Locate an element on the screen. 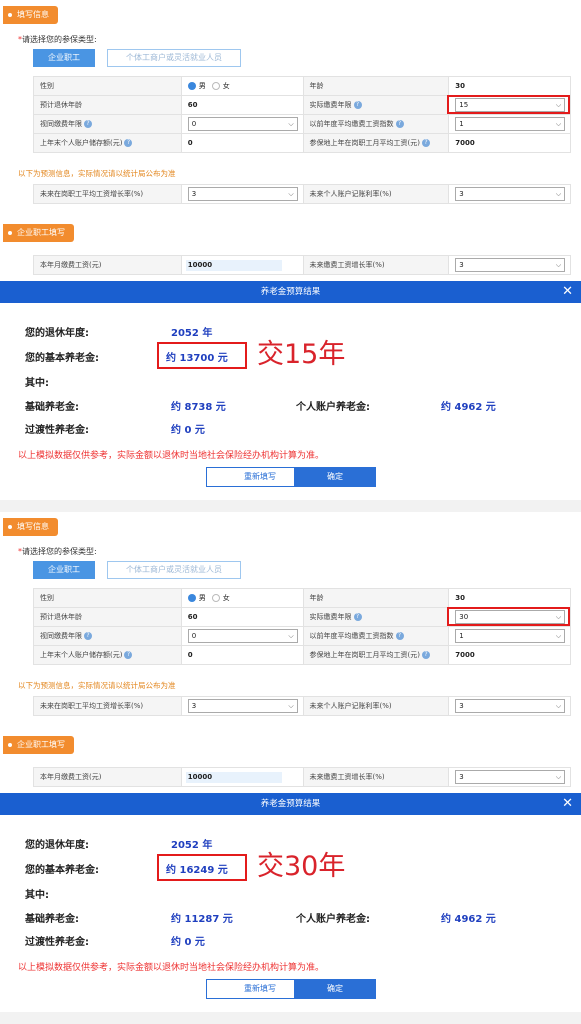 This screenshot has height=1024, width=581. result-title: 养老金预算结果 is located at coordinates (290, 804).